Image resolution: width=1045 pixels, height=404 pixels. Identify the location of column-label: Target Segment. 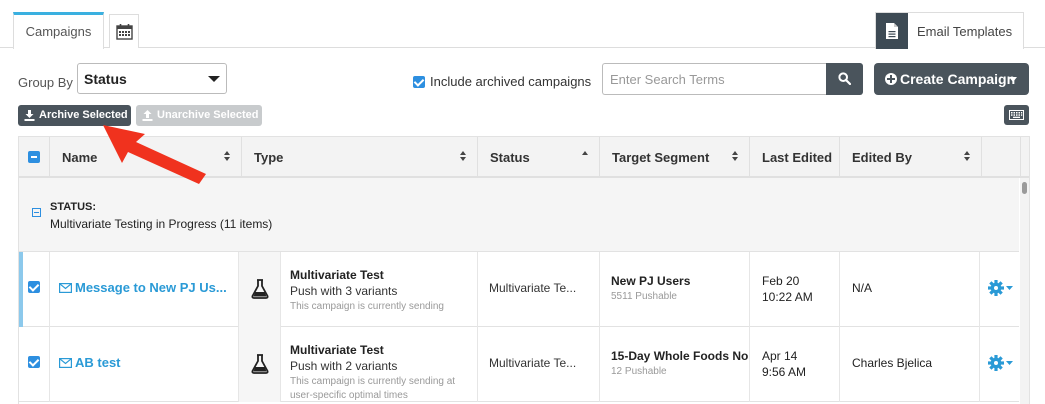
(661, 157).